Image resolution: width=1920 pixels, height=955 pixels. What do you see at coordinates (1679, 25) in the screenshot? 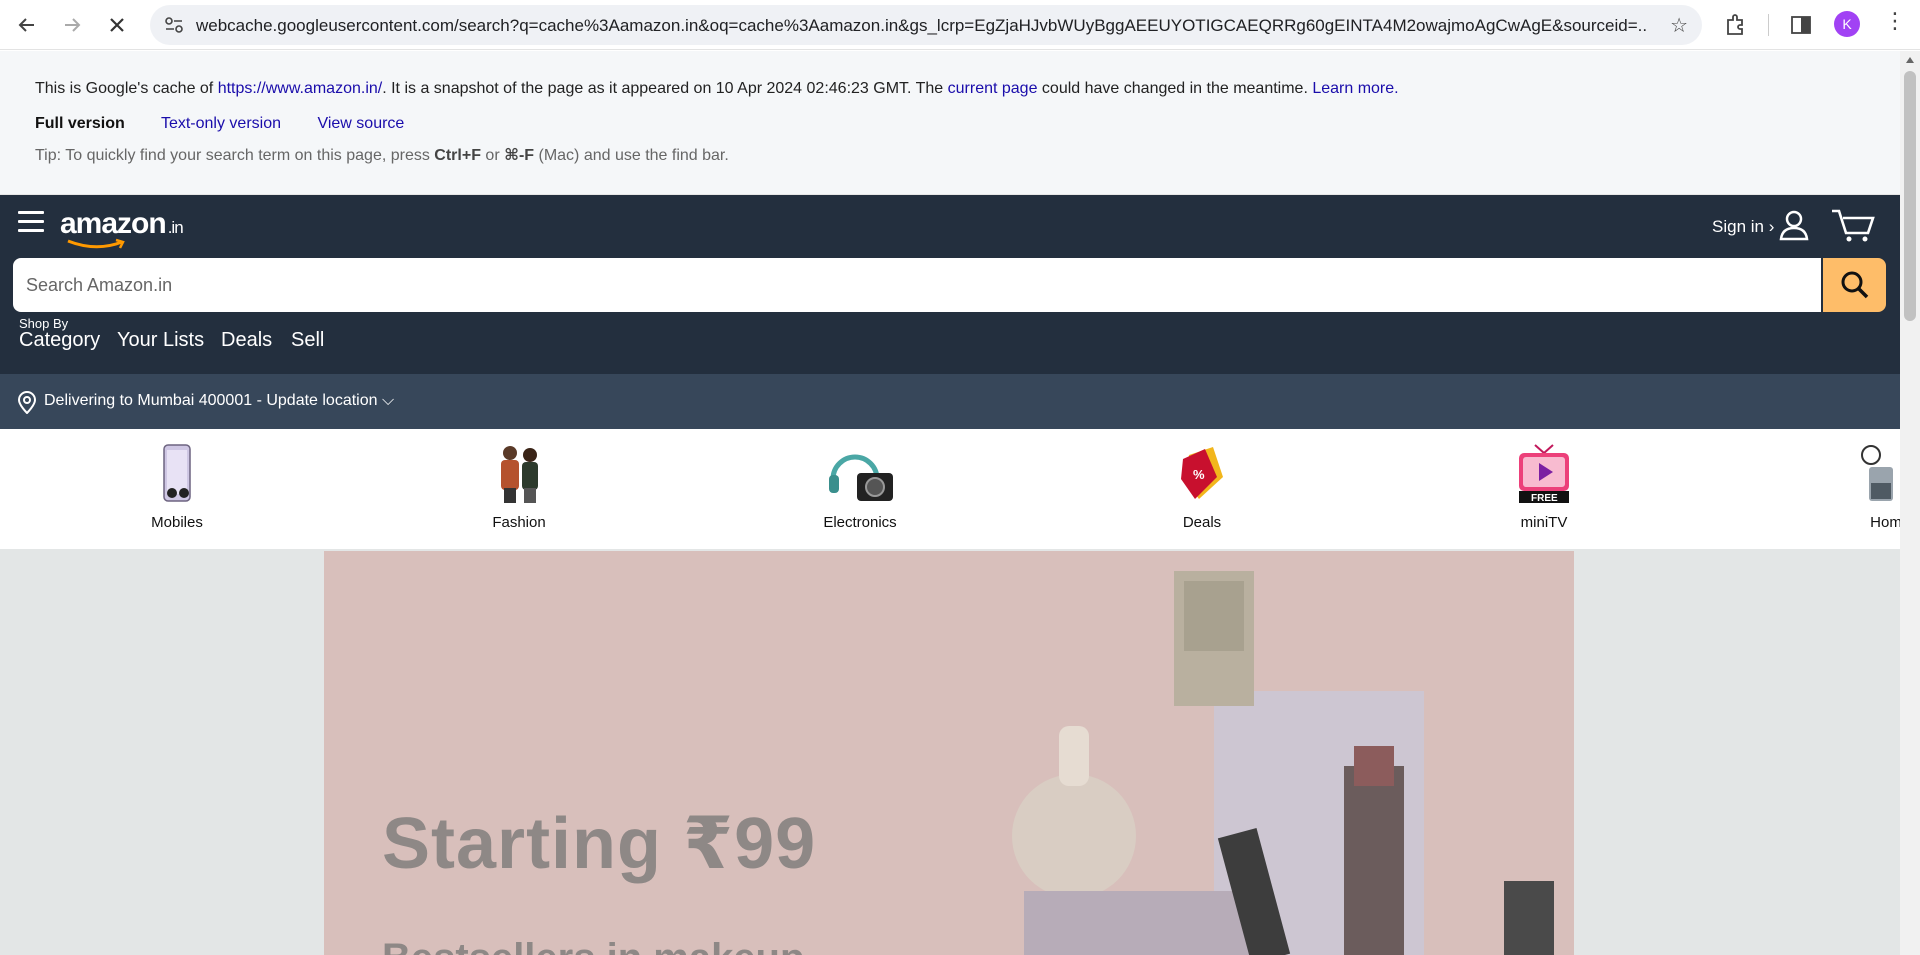
I see `bookmark-star-icon: ☆` at bounding box center [1679, 25].